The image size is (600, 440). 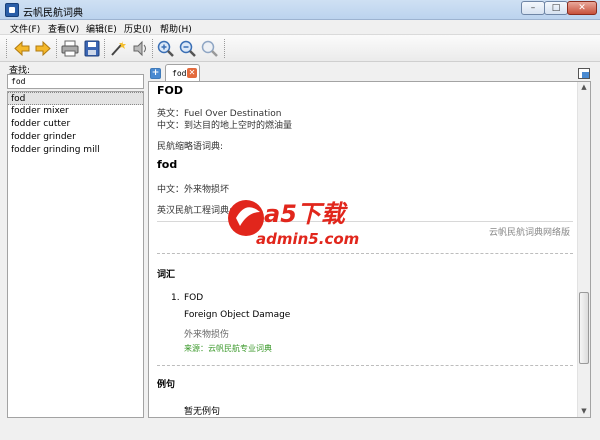 What do you see at coordinates (166, 275) in the screenshot?
I see `vocab-heading: 词汇` at bounding box center [166, 275].